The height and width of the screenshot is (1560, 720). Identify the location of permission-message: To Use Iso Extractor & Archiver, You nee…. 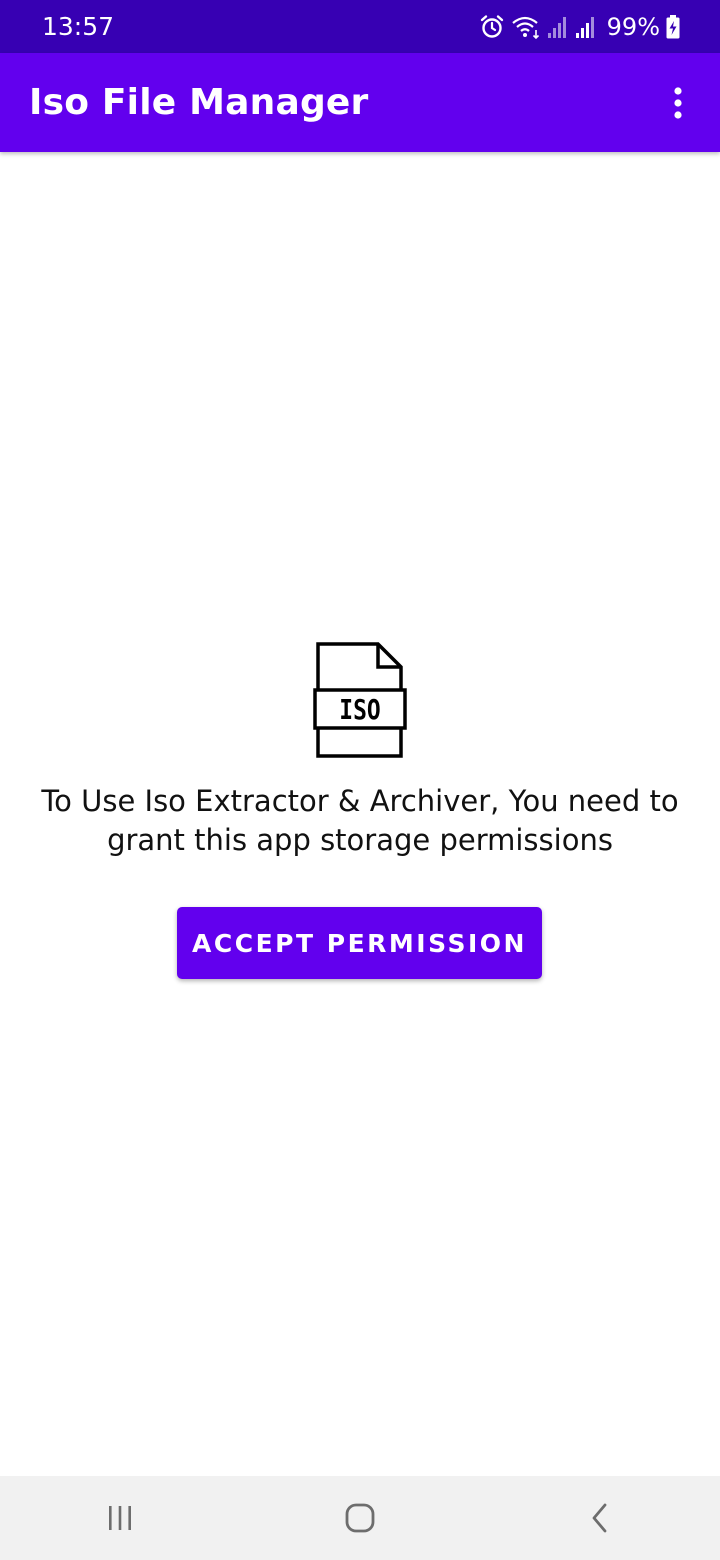
(360, 820).